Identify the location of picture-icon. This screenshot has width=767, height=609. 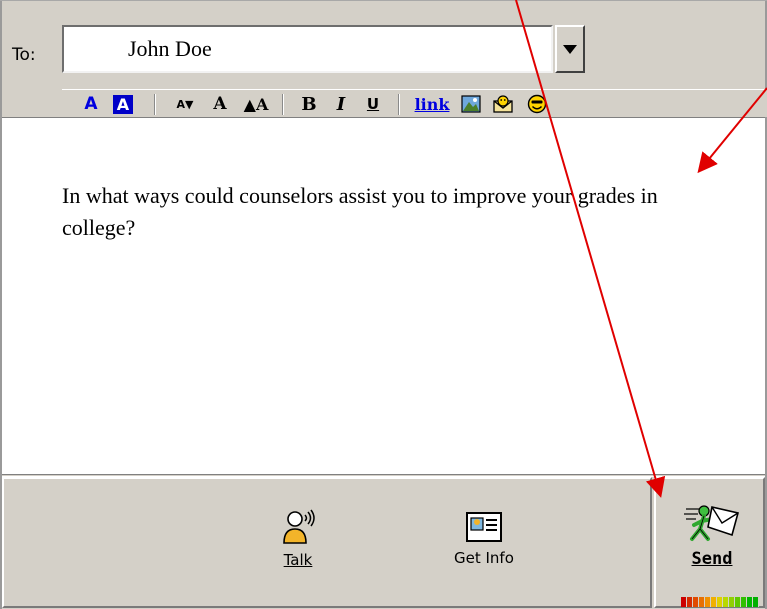
(471, 104).